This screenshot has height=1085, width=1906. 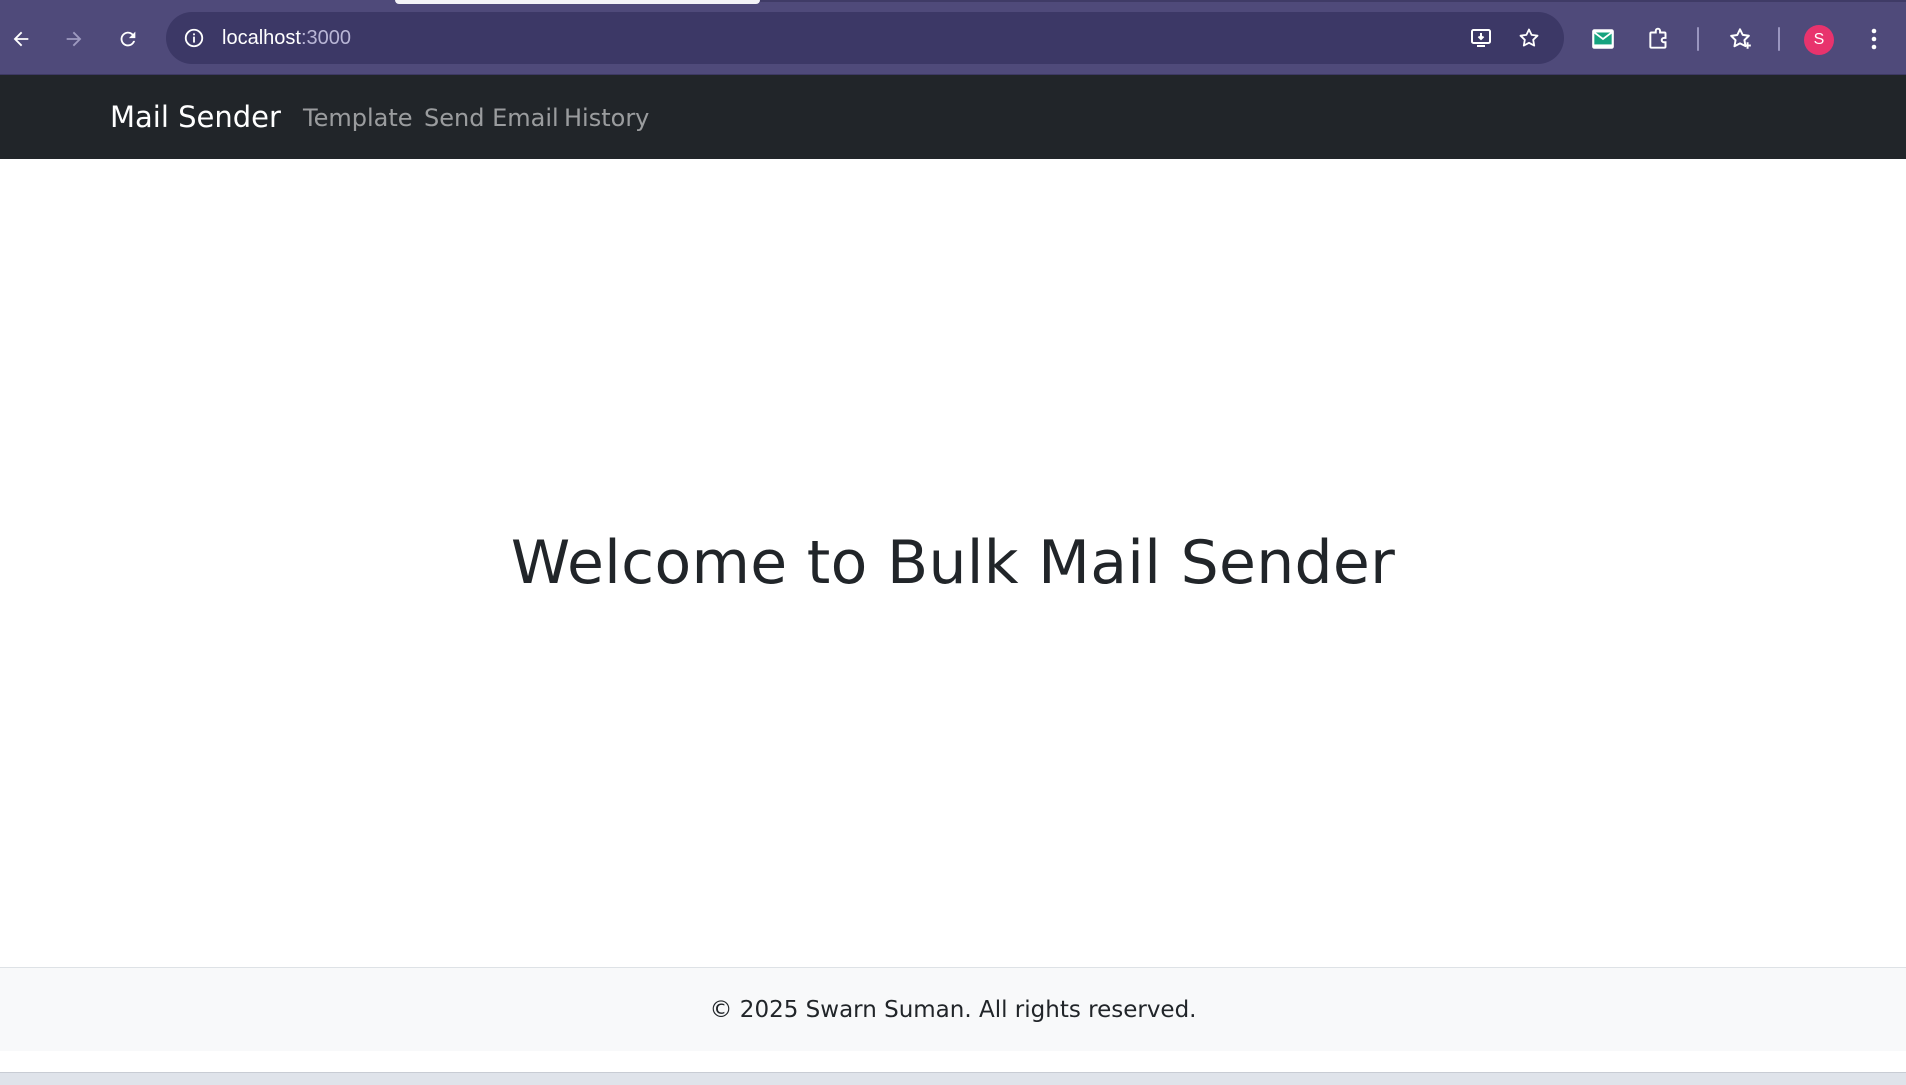 I want to click on info-icon, so click(x=194, y=38).